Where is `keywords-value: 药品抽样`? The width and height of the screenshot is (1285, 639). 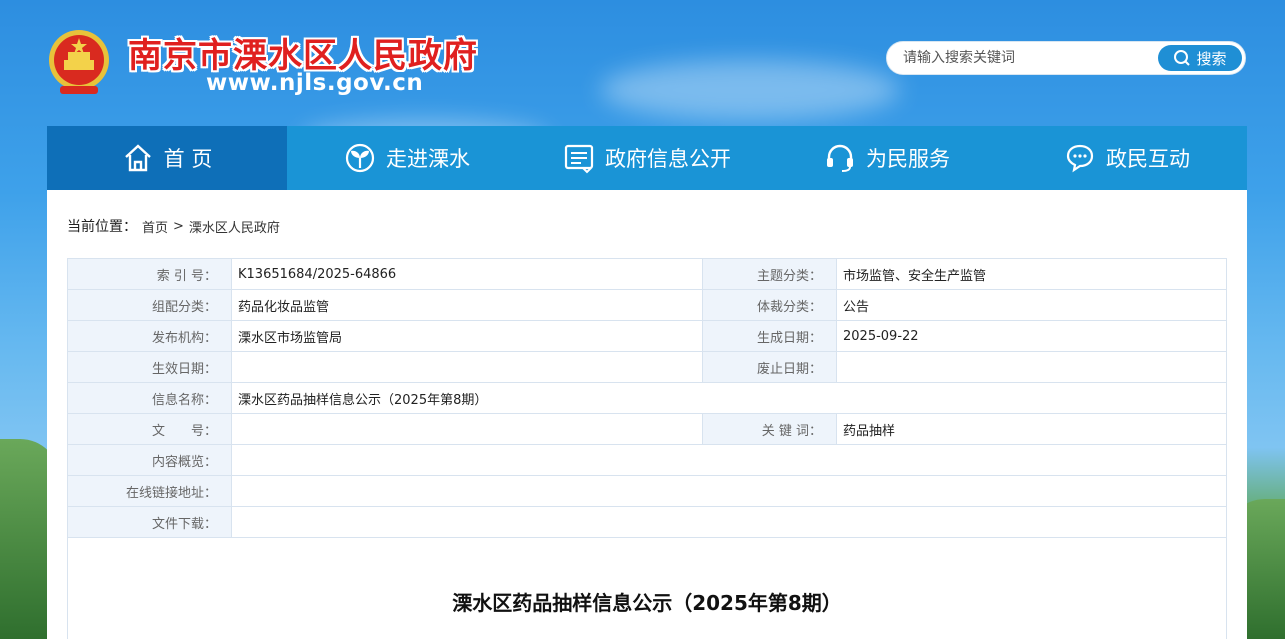 keywords-value: 药品抽样 is located at coordinates (1031, 429).